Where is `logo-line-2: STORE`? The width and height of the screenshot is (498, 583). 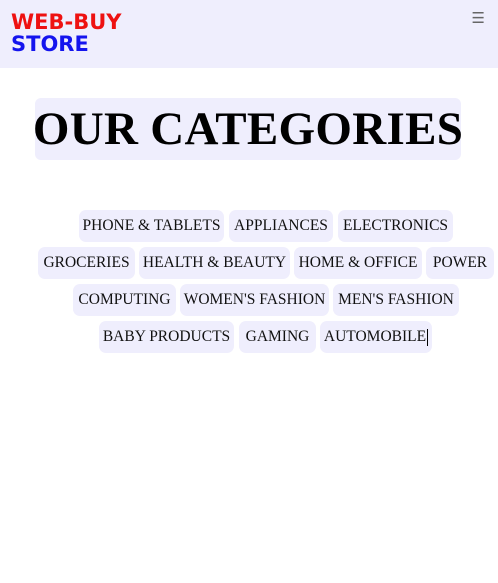
logo-line-2: STORE is located at coordinates (50, 44).